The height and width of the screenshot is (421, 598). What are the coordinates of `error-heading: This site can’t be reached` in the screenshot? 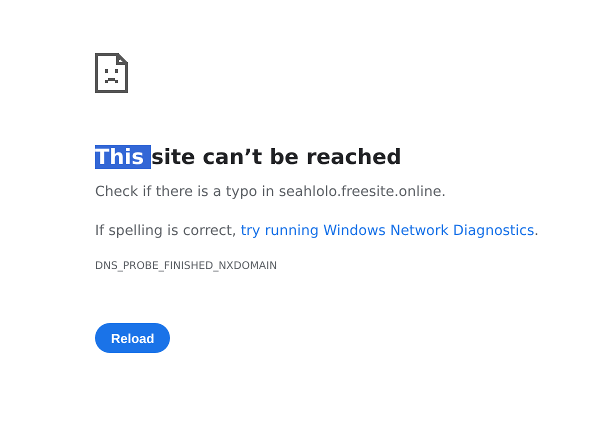 It's located at (248, 157).